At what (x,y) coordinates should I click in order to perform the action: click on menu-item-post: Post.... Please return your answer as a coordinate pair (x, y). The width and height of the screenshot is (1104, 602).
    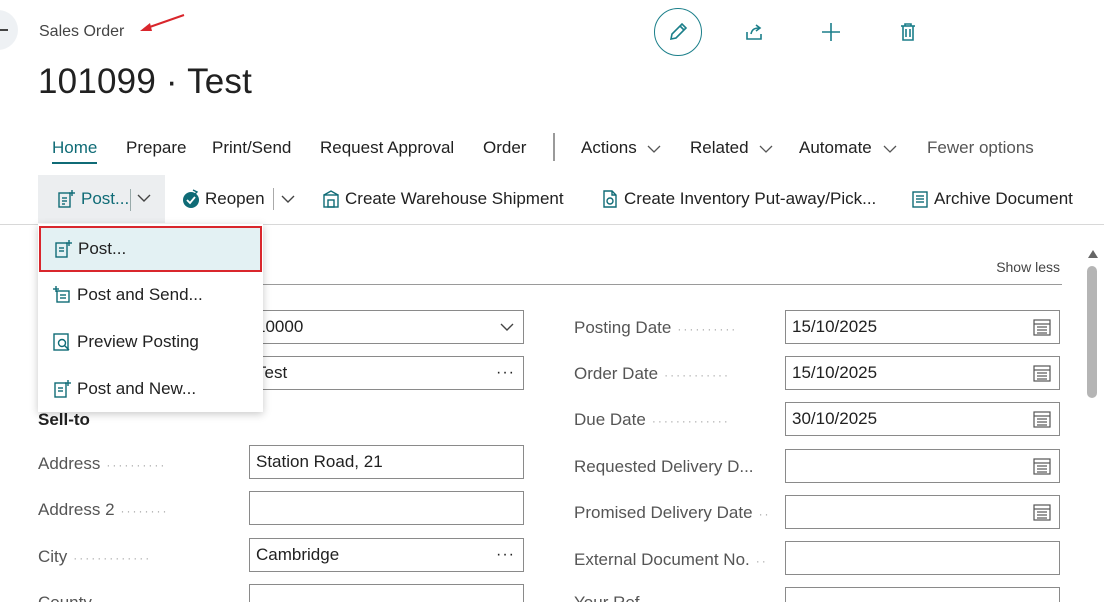
    Looking at the image, I should click on (150, 249).